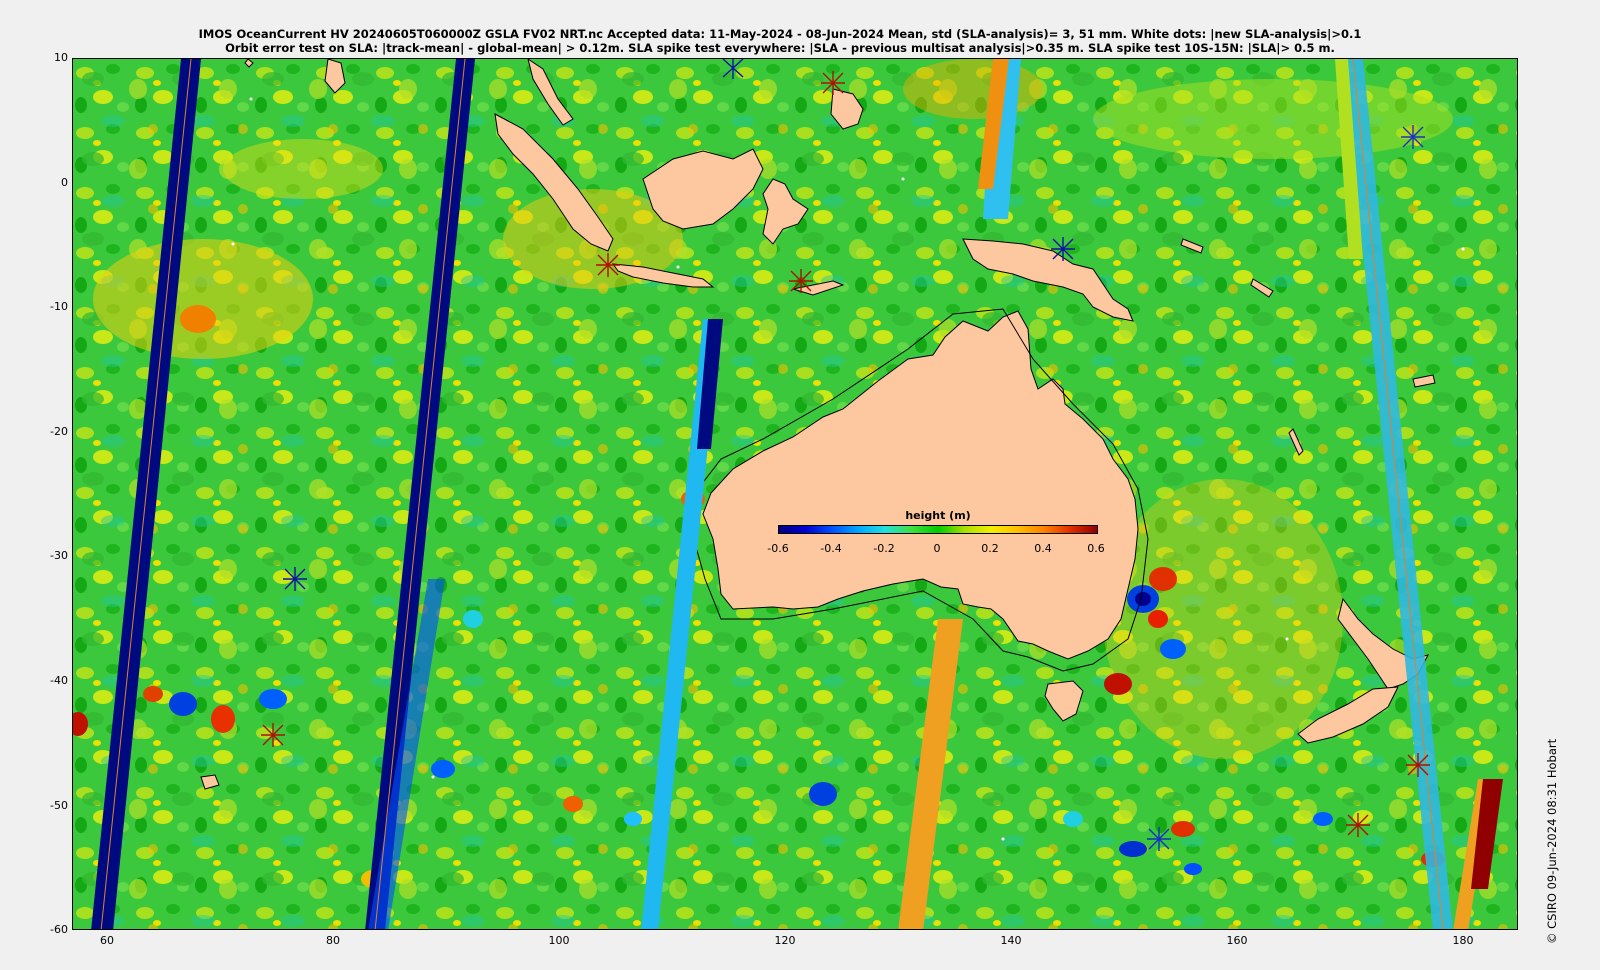 This screenshot has height=970, width=1600. What do you see at coordinates (1011, 940) in the screenshot?
I see `x-tick-label: 140` at bounding box center [1011, 940].